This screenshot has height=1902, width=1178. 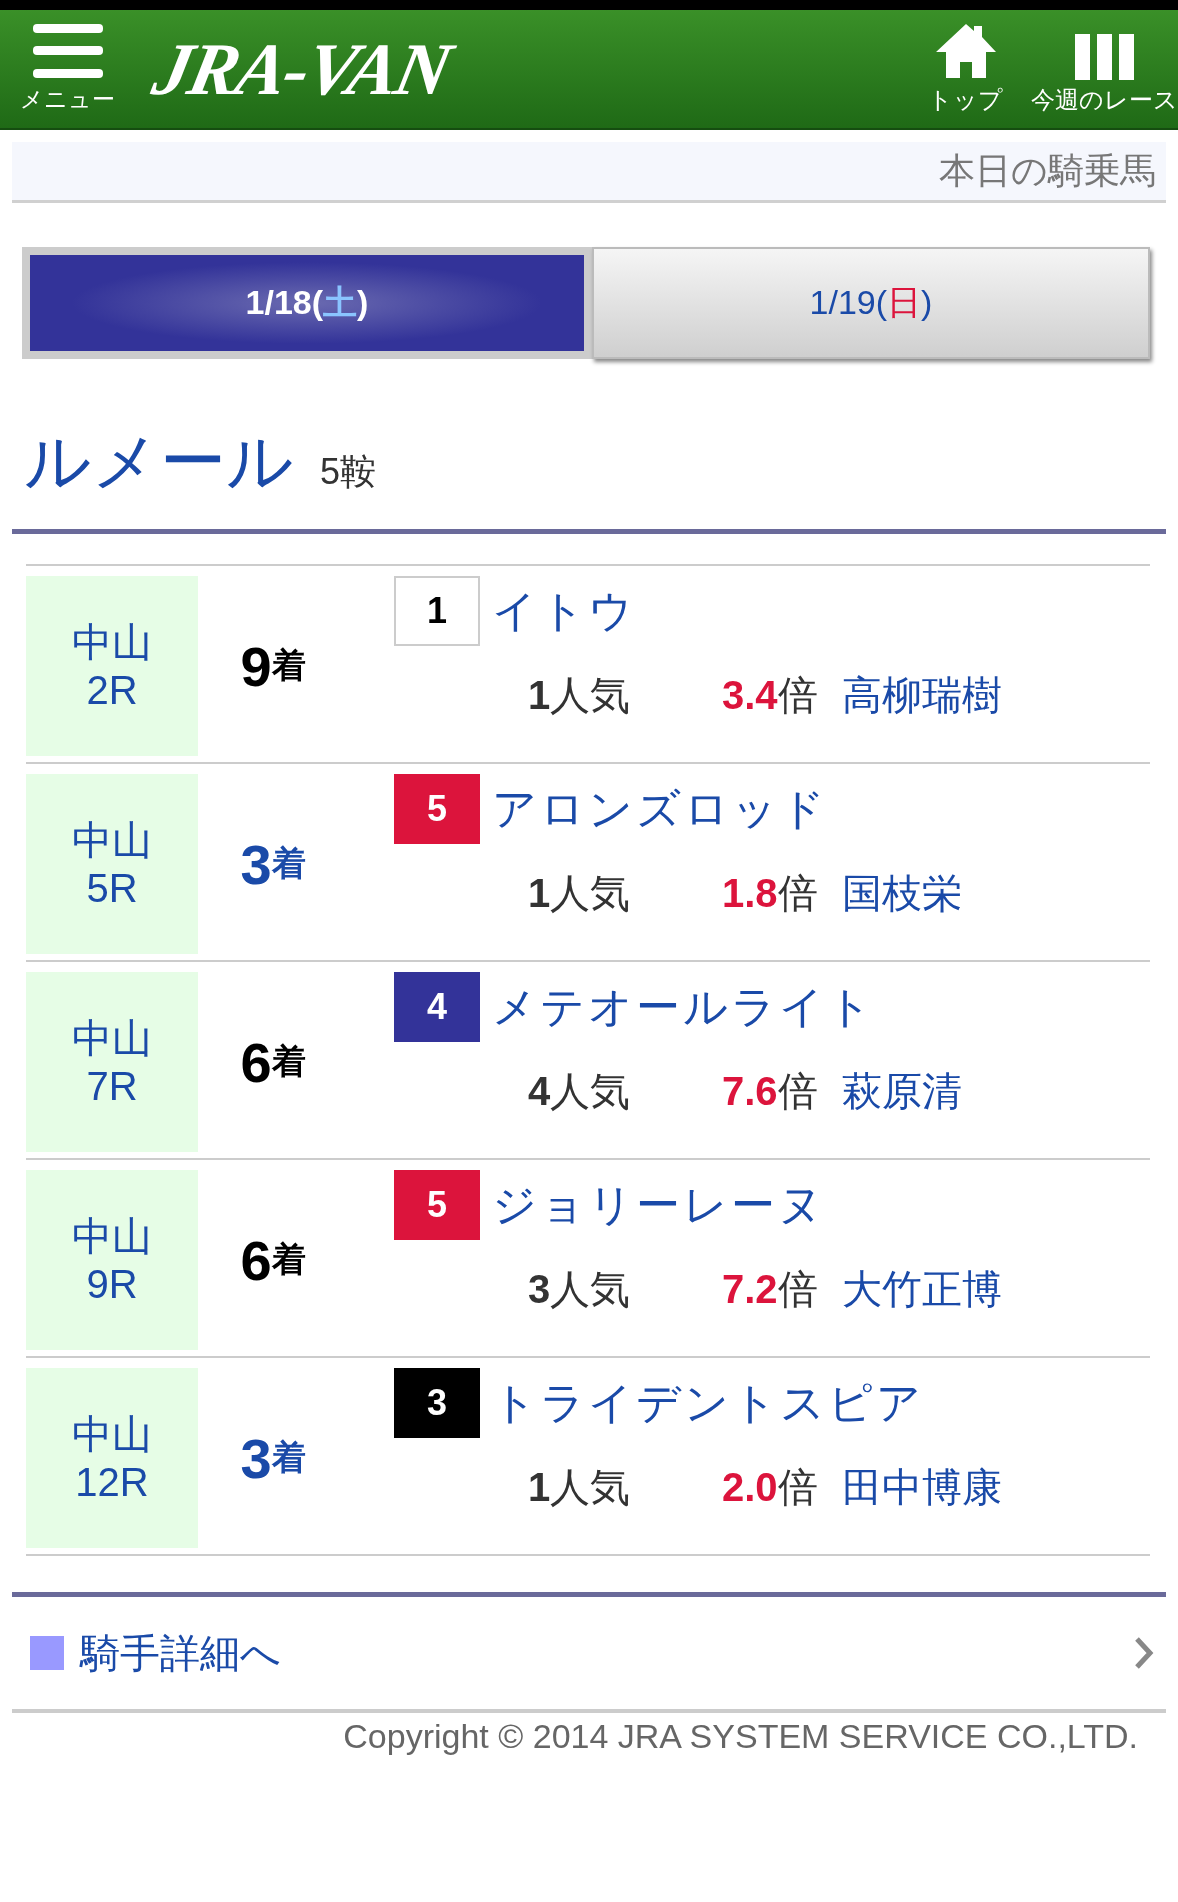 I want to click on horse-name: ジョリーレーヌ, so click(x=659, y=1205).